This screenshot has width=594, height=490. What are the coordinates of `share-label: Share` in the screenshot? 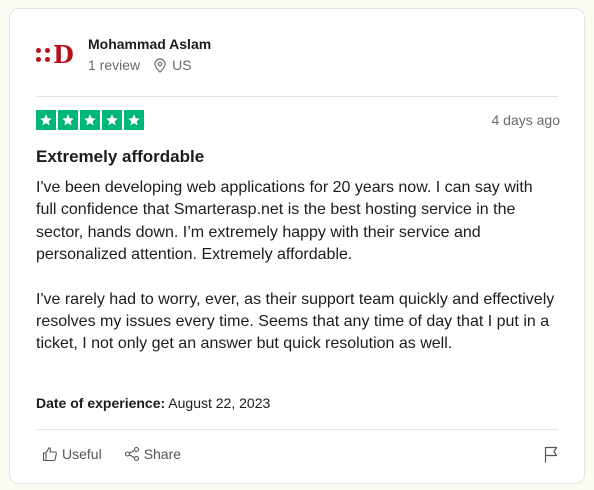 It's located at (162, 454).